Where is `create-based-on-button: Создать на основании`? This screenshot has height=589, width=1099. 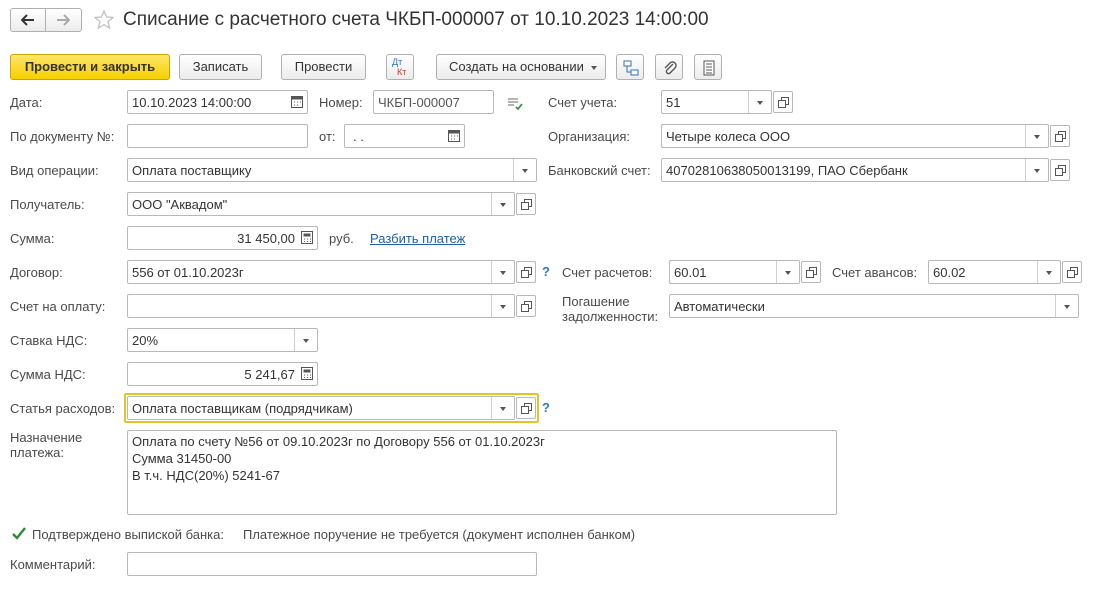
create-based-on-button: Создать на основании is located at coordinates (521, 67).